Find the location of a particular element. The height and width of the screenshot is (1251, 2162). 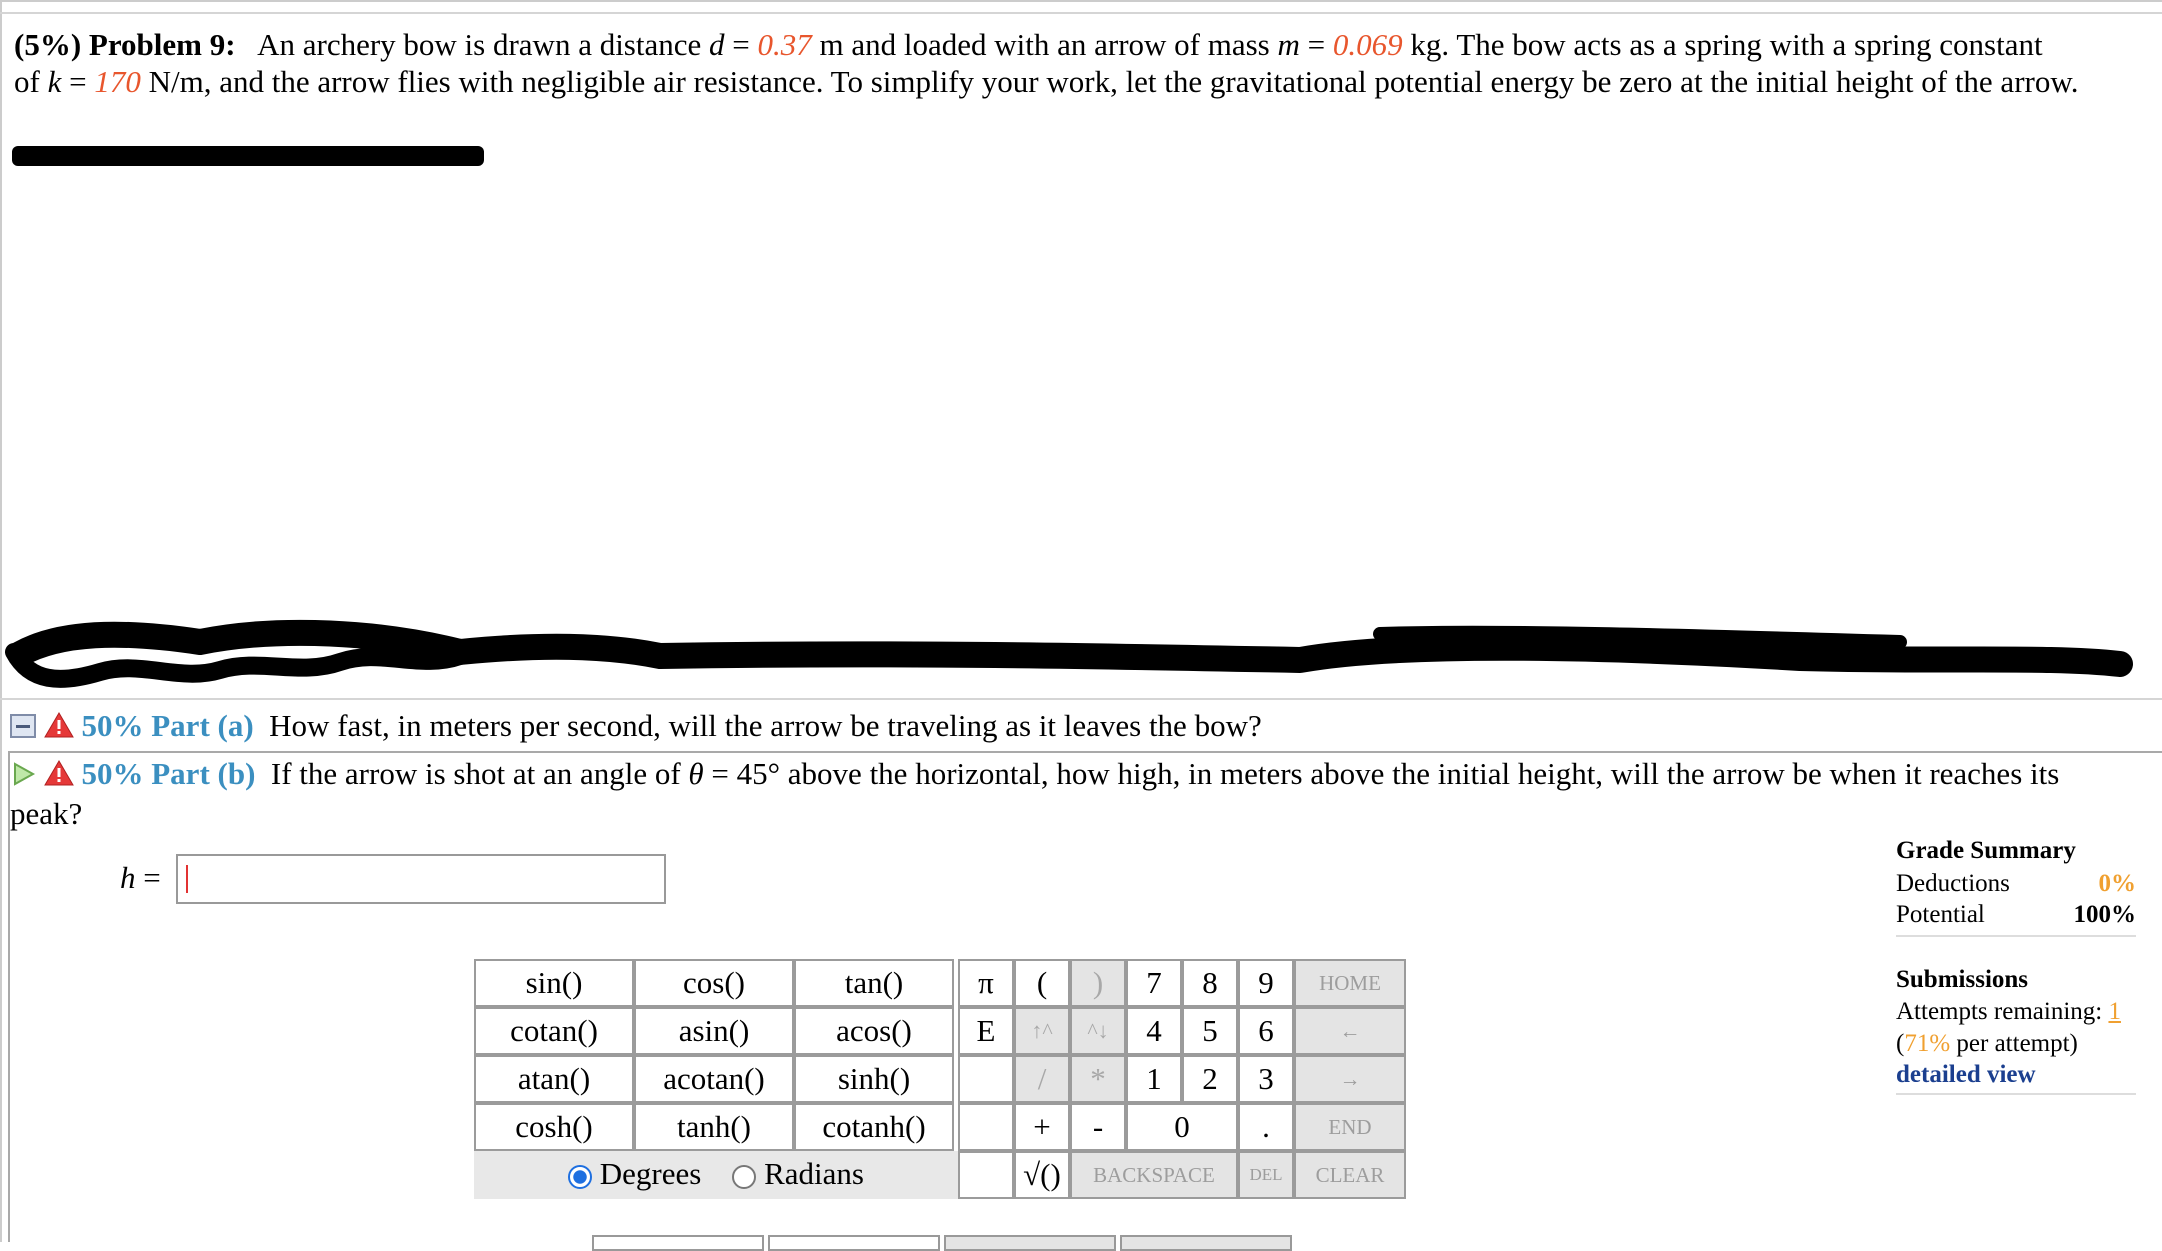

tanh-button: tanh() is located at coordinates (714, 1127).